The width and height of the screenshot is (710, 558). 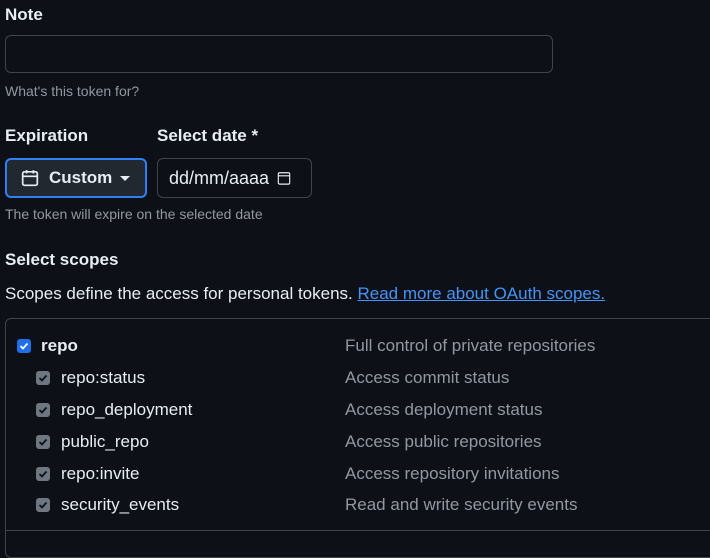 I want to click on oauth-scopes-link: Read more about OAuth scopes., so click(x=482, y=293).